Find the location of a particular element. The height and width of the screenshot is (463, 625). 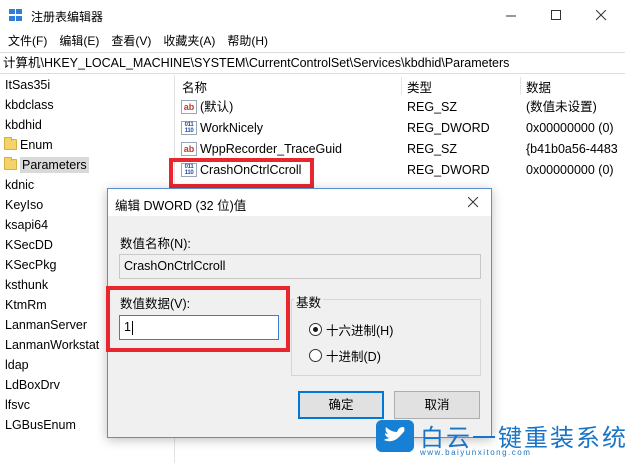

tree-item: Parameters is located at coordinates (87, 165).